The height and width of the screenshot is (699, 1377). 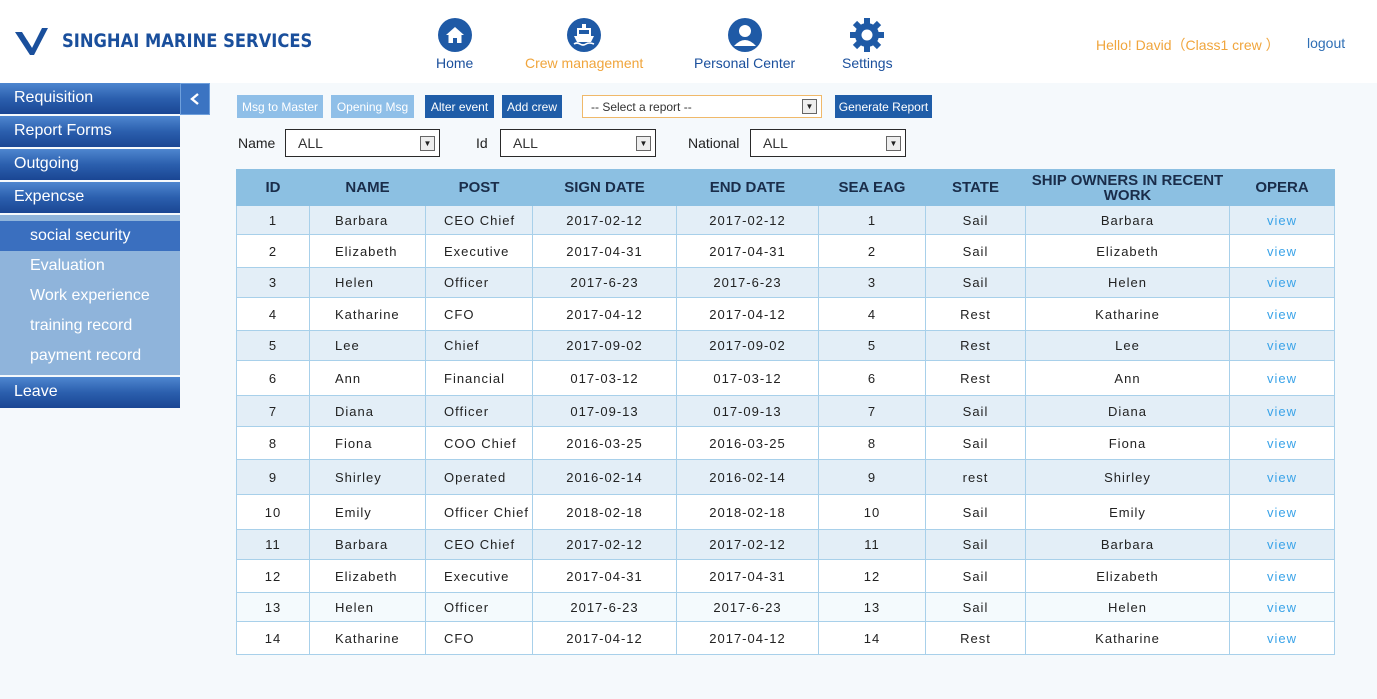 I want to click on sidebar-item-outgoing: Outgoing, so click(x=90, y=164).